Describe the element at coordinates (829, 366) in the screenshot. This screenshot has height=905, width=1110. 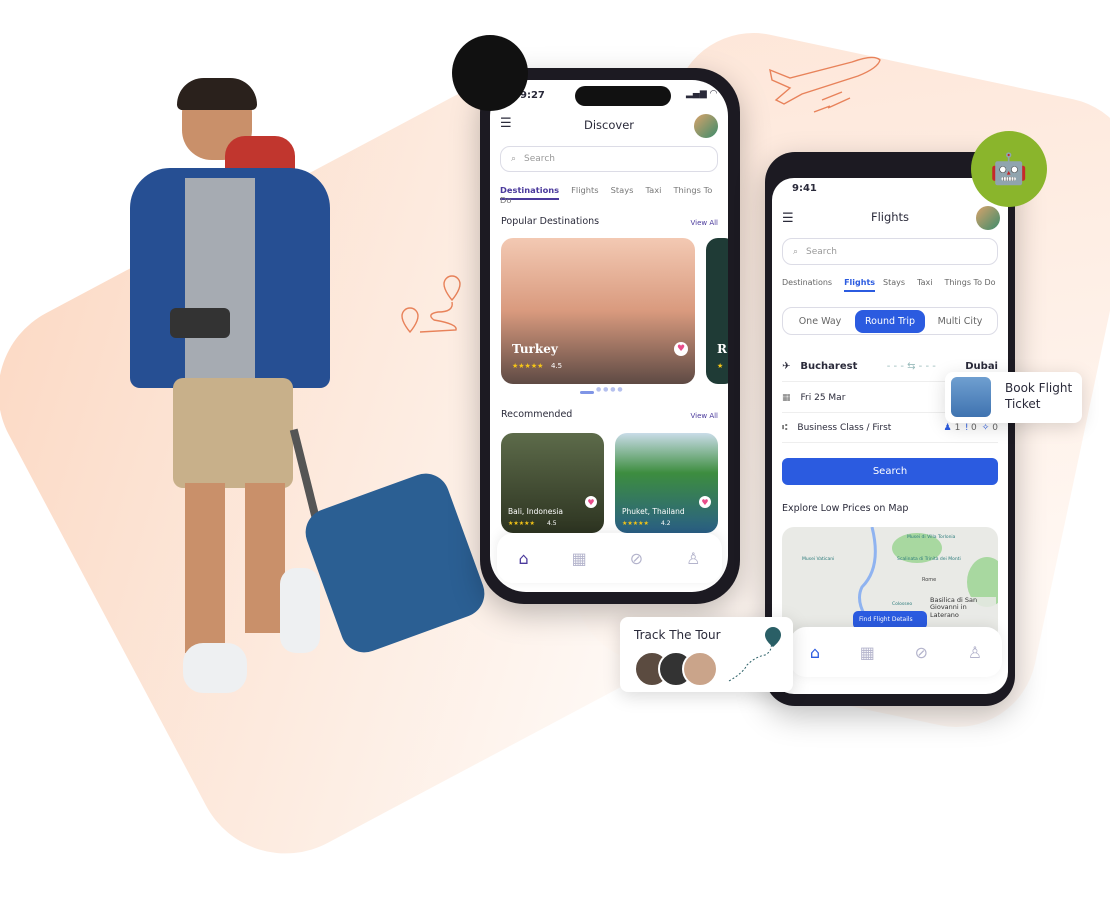
I see `origin-city: Bucharest` at that location.